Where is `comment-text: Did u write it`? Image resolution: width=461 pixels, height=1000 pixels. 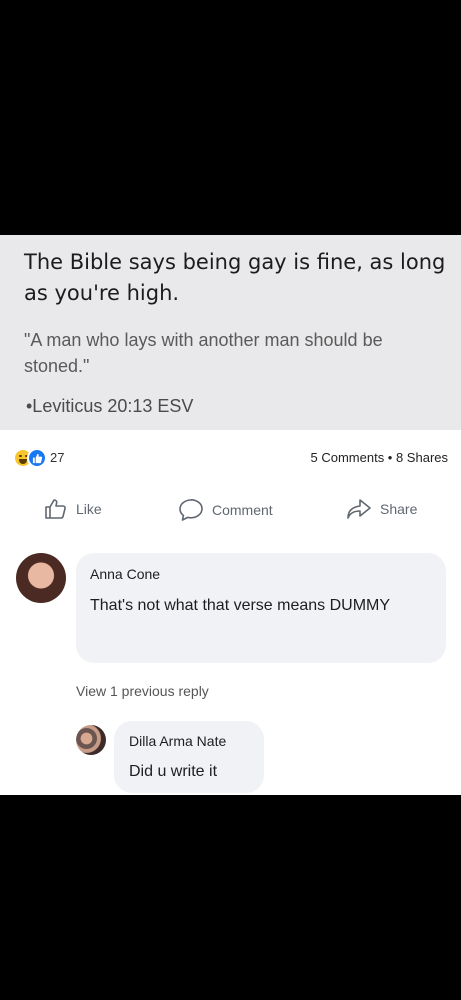
comment-text: Did u write it is located at coordinates (173, 771).